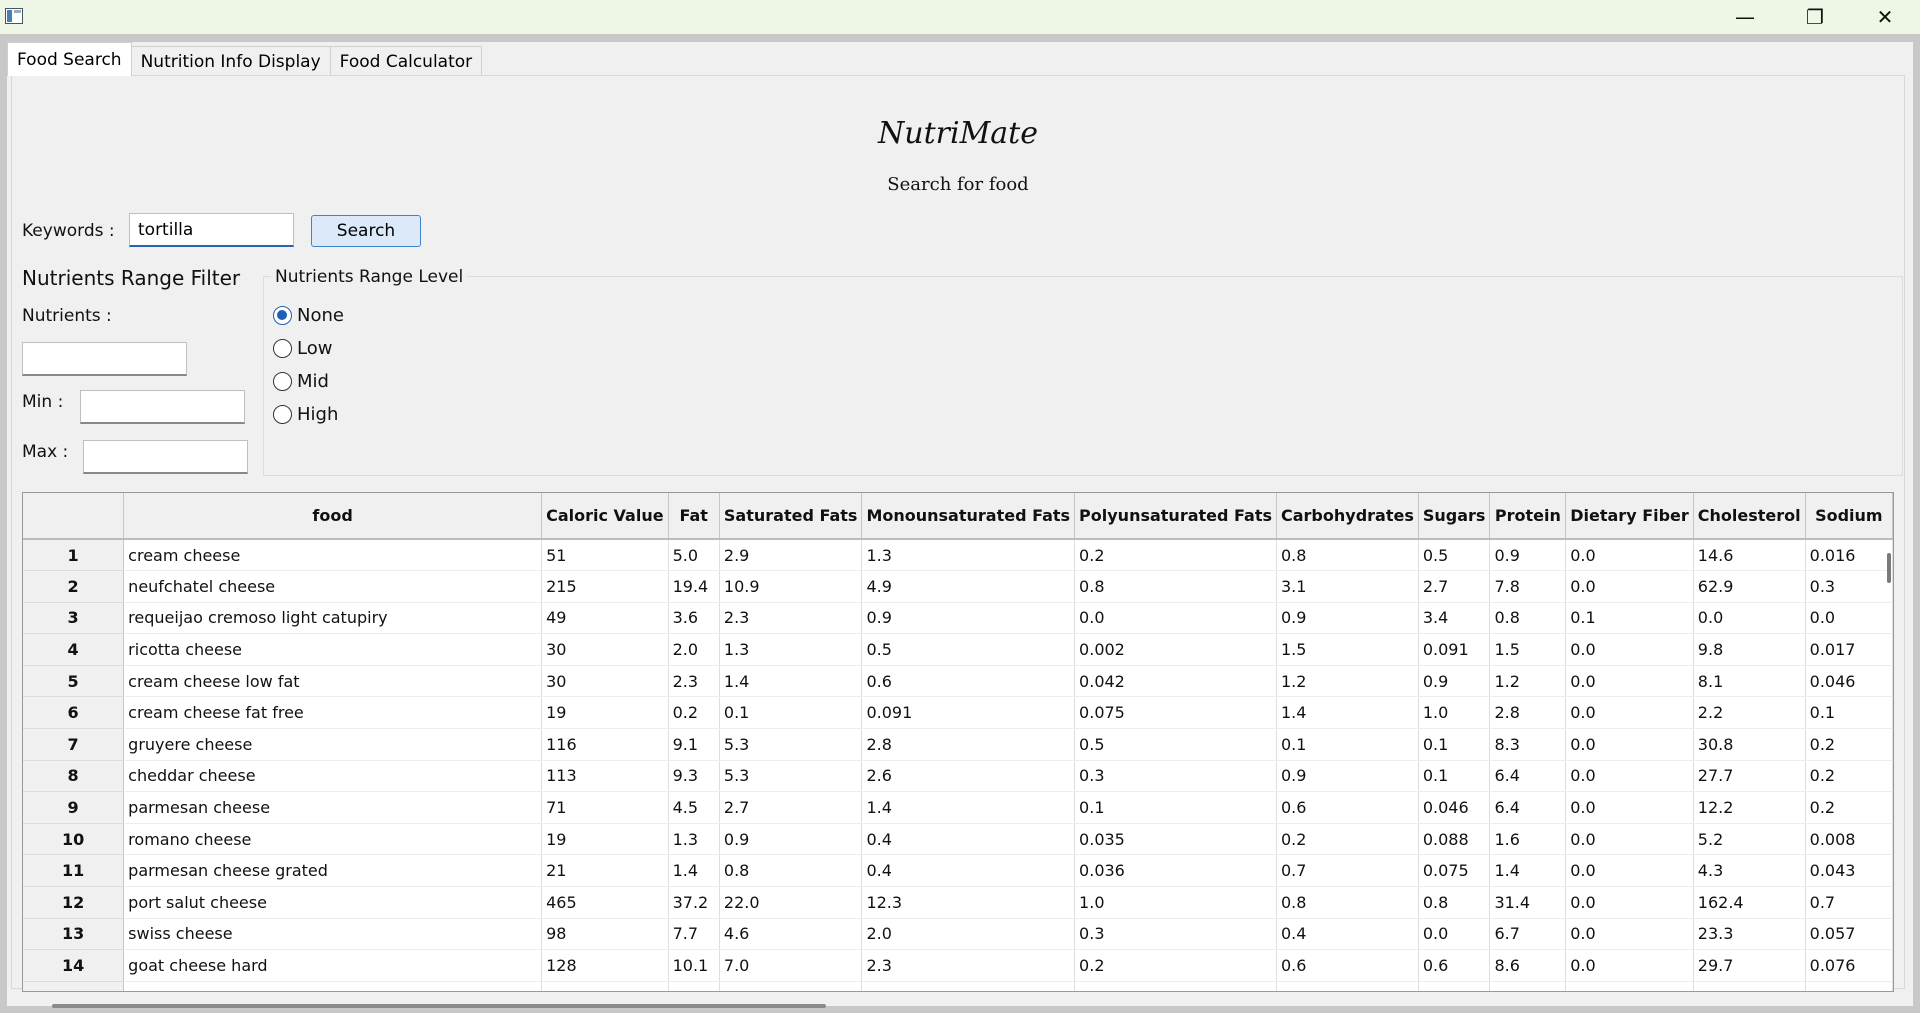 This screenshot has height=1013, width=1920. I want to click on column-header: Sodium, so click(1849, 516).